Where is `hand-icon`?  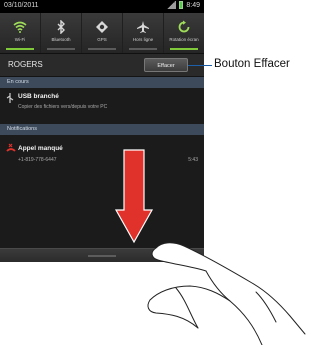 hand-icon is located at coordinates (226, 293).